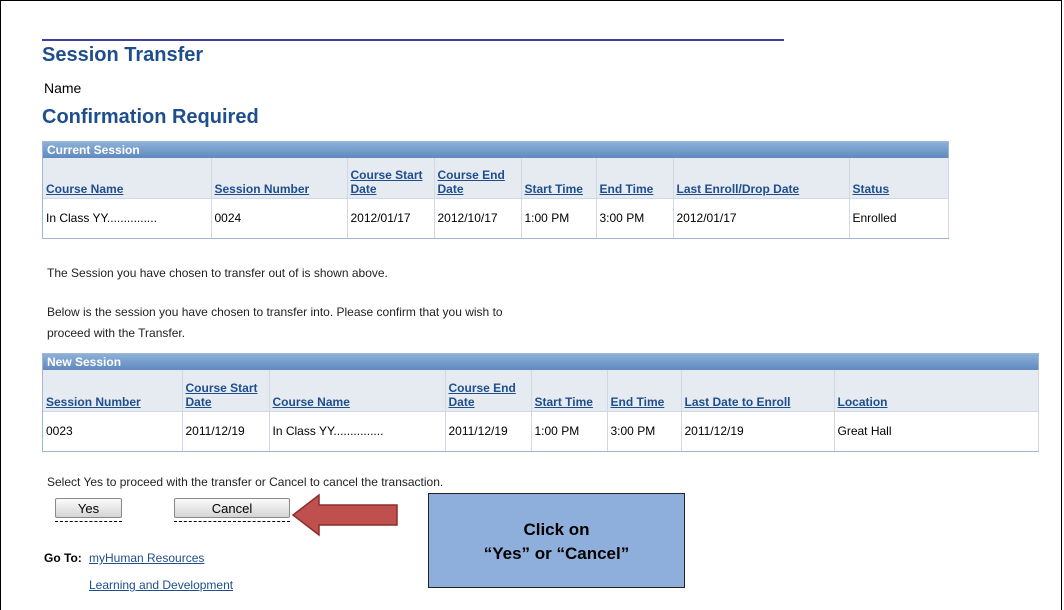 The image size is (1064, 610). Describe the element at coordinates (761, 218) in the screenshot. I see `cell-last-enroll-drop-date: 2012/01/17` at that location.